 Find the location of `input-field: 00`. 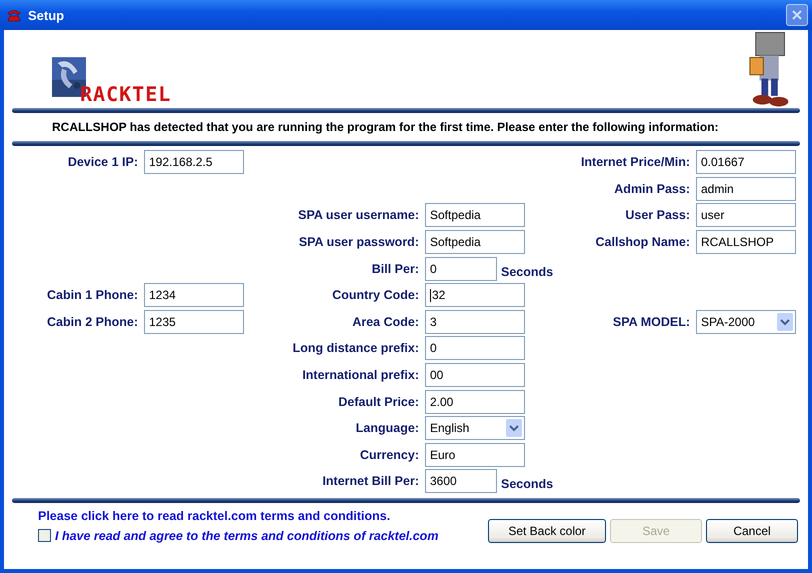

input-field: 00 is located at coordinates (475, 375).